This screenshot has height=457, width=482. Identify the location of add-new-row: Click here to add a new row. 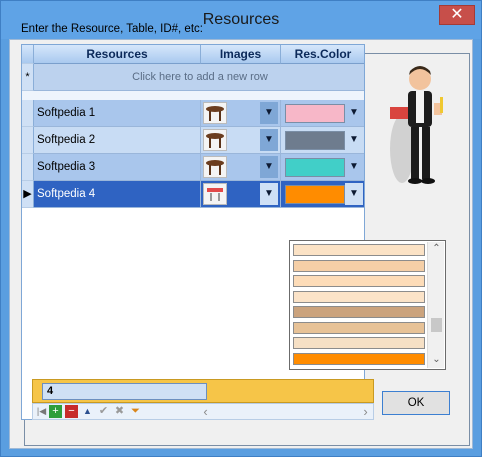
(199, 77).